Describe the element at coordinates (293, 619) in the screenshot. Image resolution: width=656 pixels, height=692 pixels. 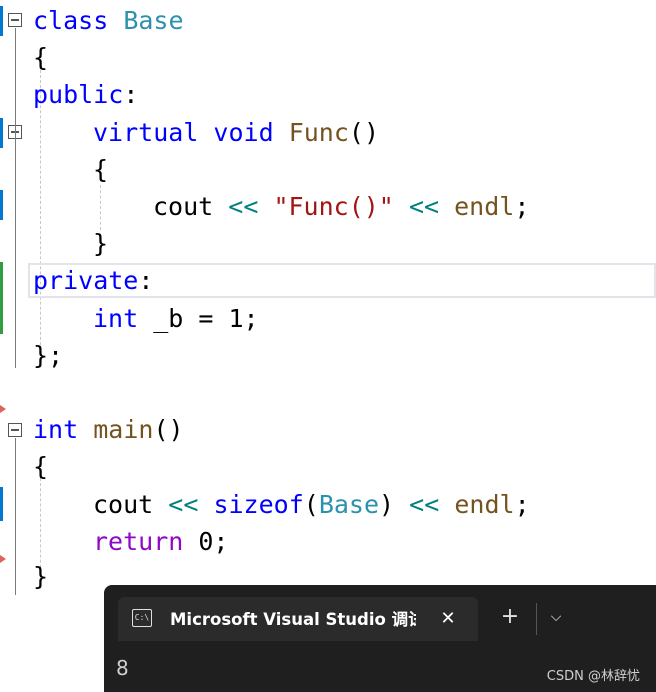
I see `console-tab-title: Microsoft Visual Studio 调试控制台` at that location.